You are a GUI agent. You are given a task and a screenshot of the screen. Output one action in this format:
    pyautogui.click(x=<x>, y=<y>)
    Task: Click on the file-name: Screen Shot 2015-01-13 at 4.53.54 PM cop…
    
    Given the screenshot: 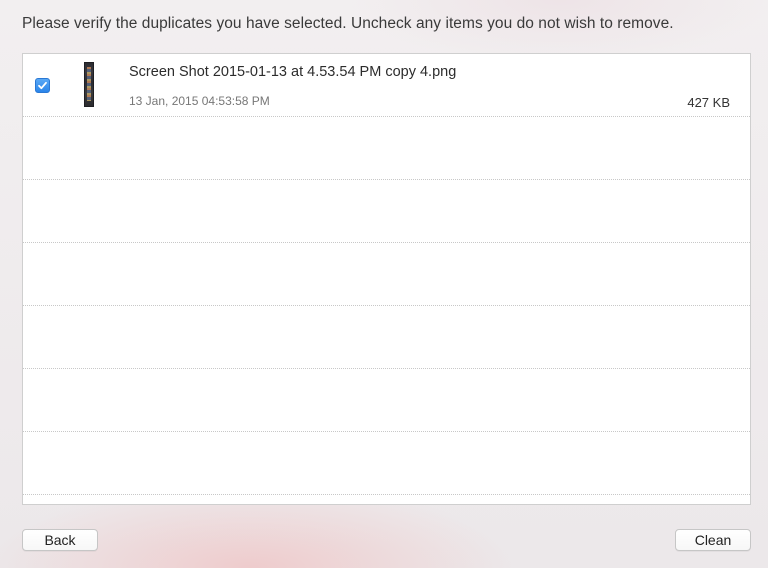 What is the action you would take?
    pyautogui.click(x=293, y=72)
    